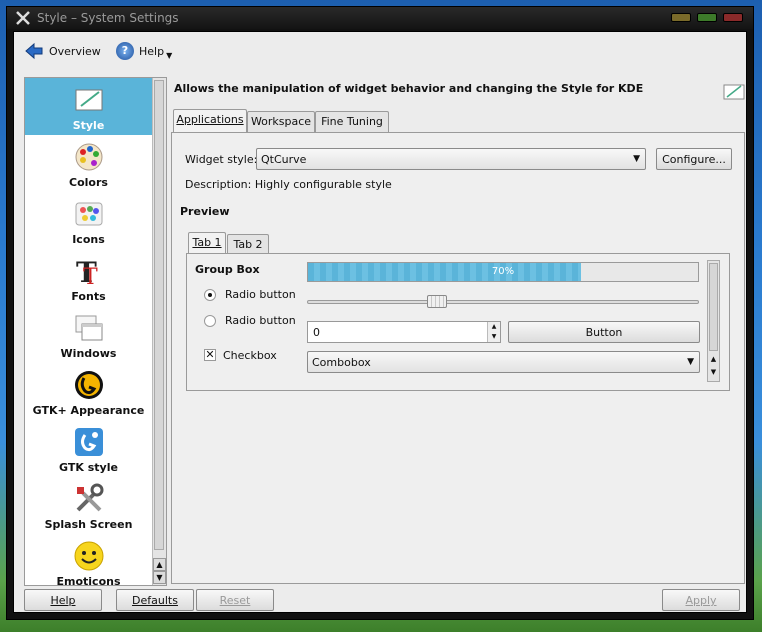 Image resolution: width=762 pixels, height=632 pixels. What do you see at coordinates (380, 18) in the screenshot?
I see `title-bar: Style – System Settings` at bounding box center [380, 18].